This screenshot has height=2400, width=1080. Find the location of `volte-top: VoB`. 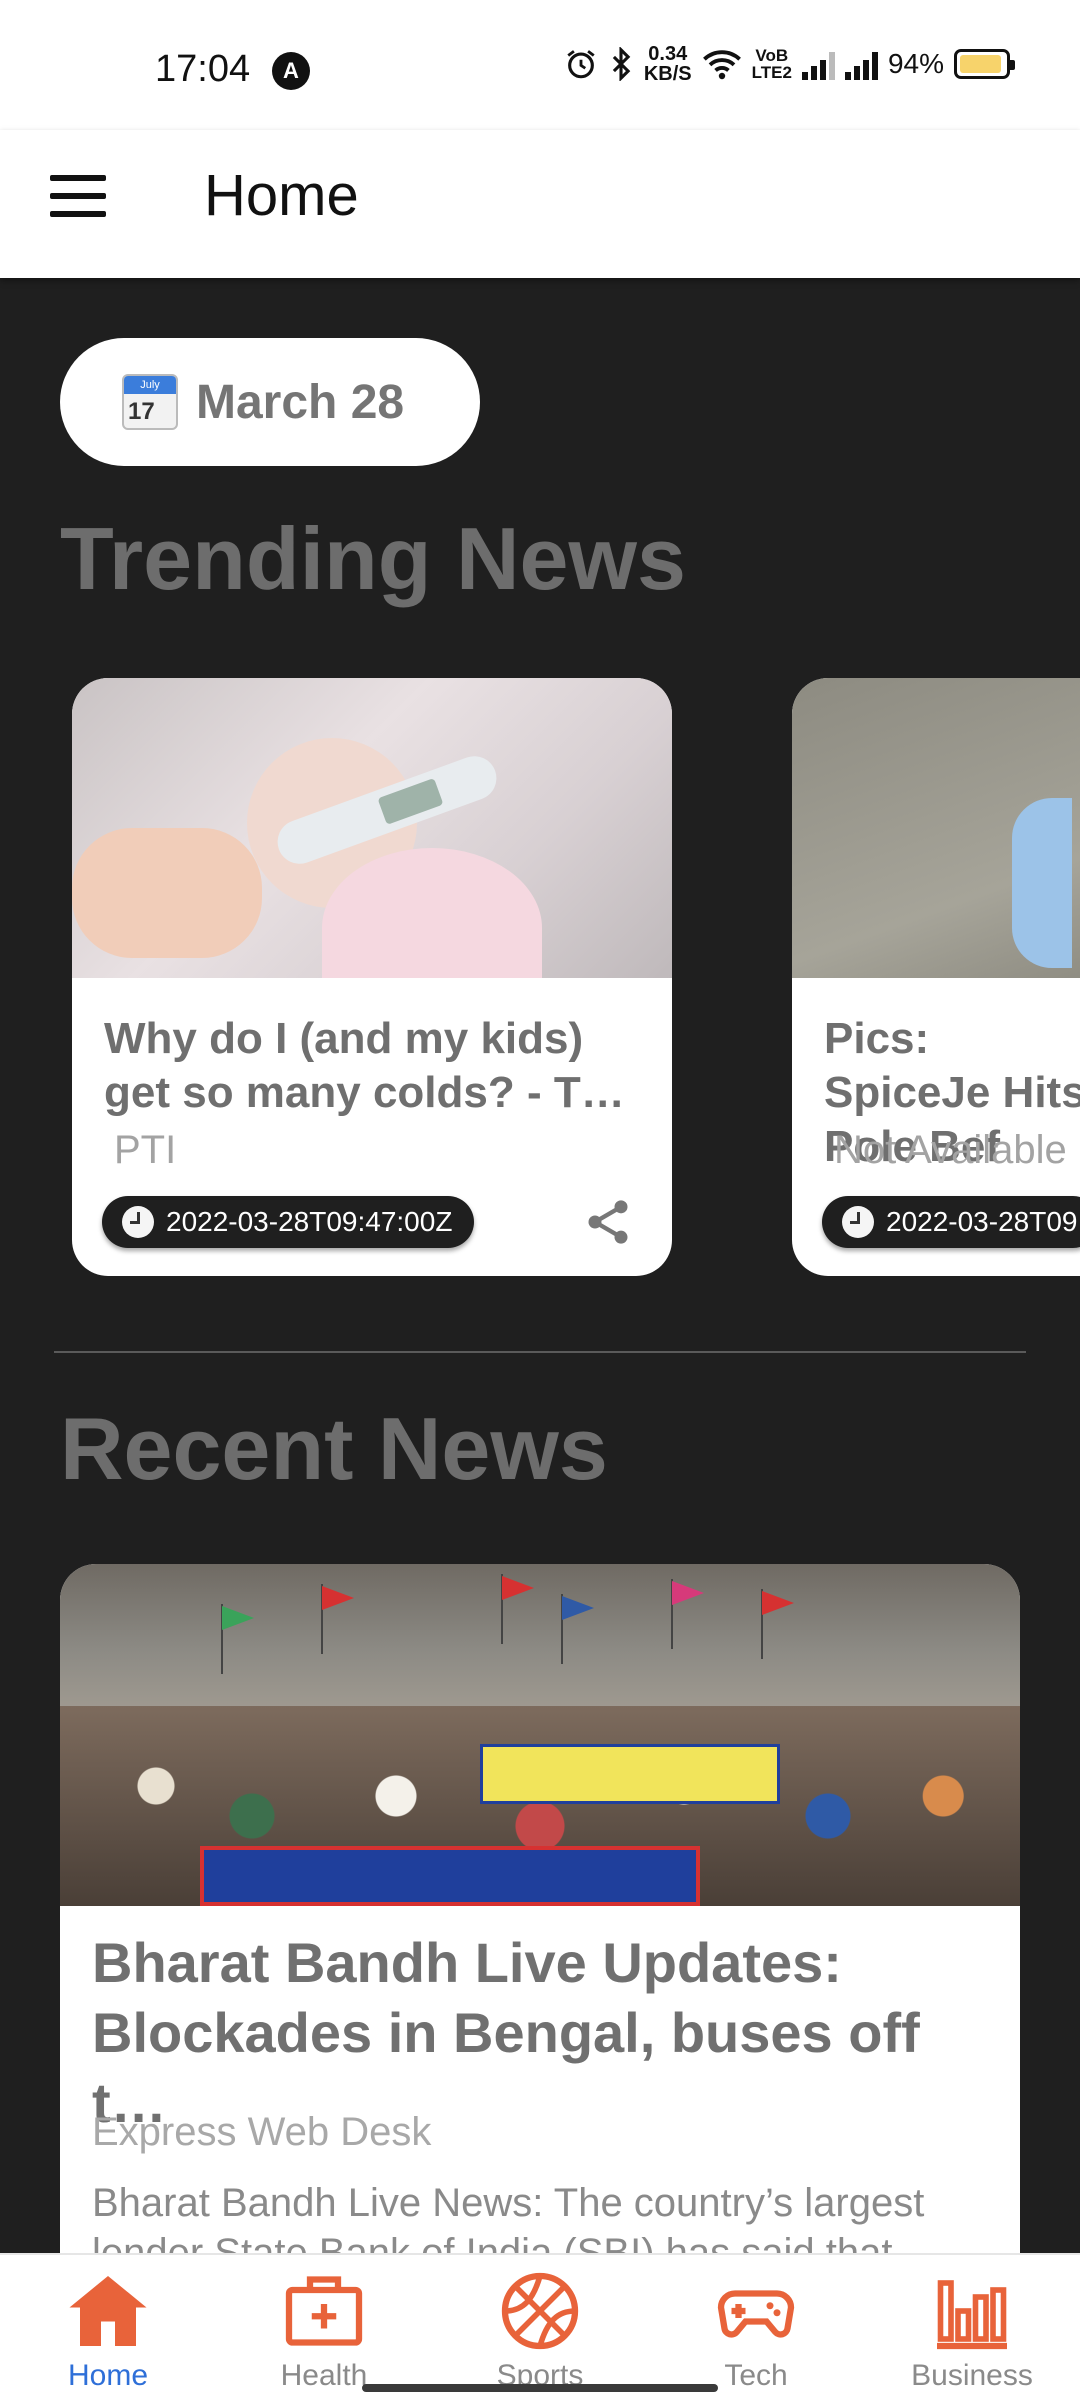

volte-top: VoB is located at coordinates (772, 55).